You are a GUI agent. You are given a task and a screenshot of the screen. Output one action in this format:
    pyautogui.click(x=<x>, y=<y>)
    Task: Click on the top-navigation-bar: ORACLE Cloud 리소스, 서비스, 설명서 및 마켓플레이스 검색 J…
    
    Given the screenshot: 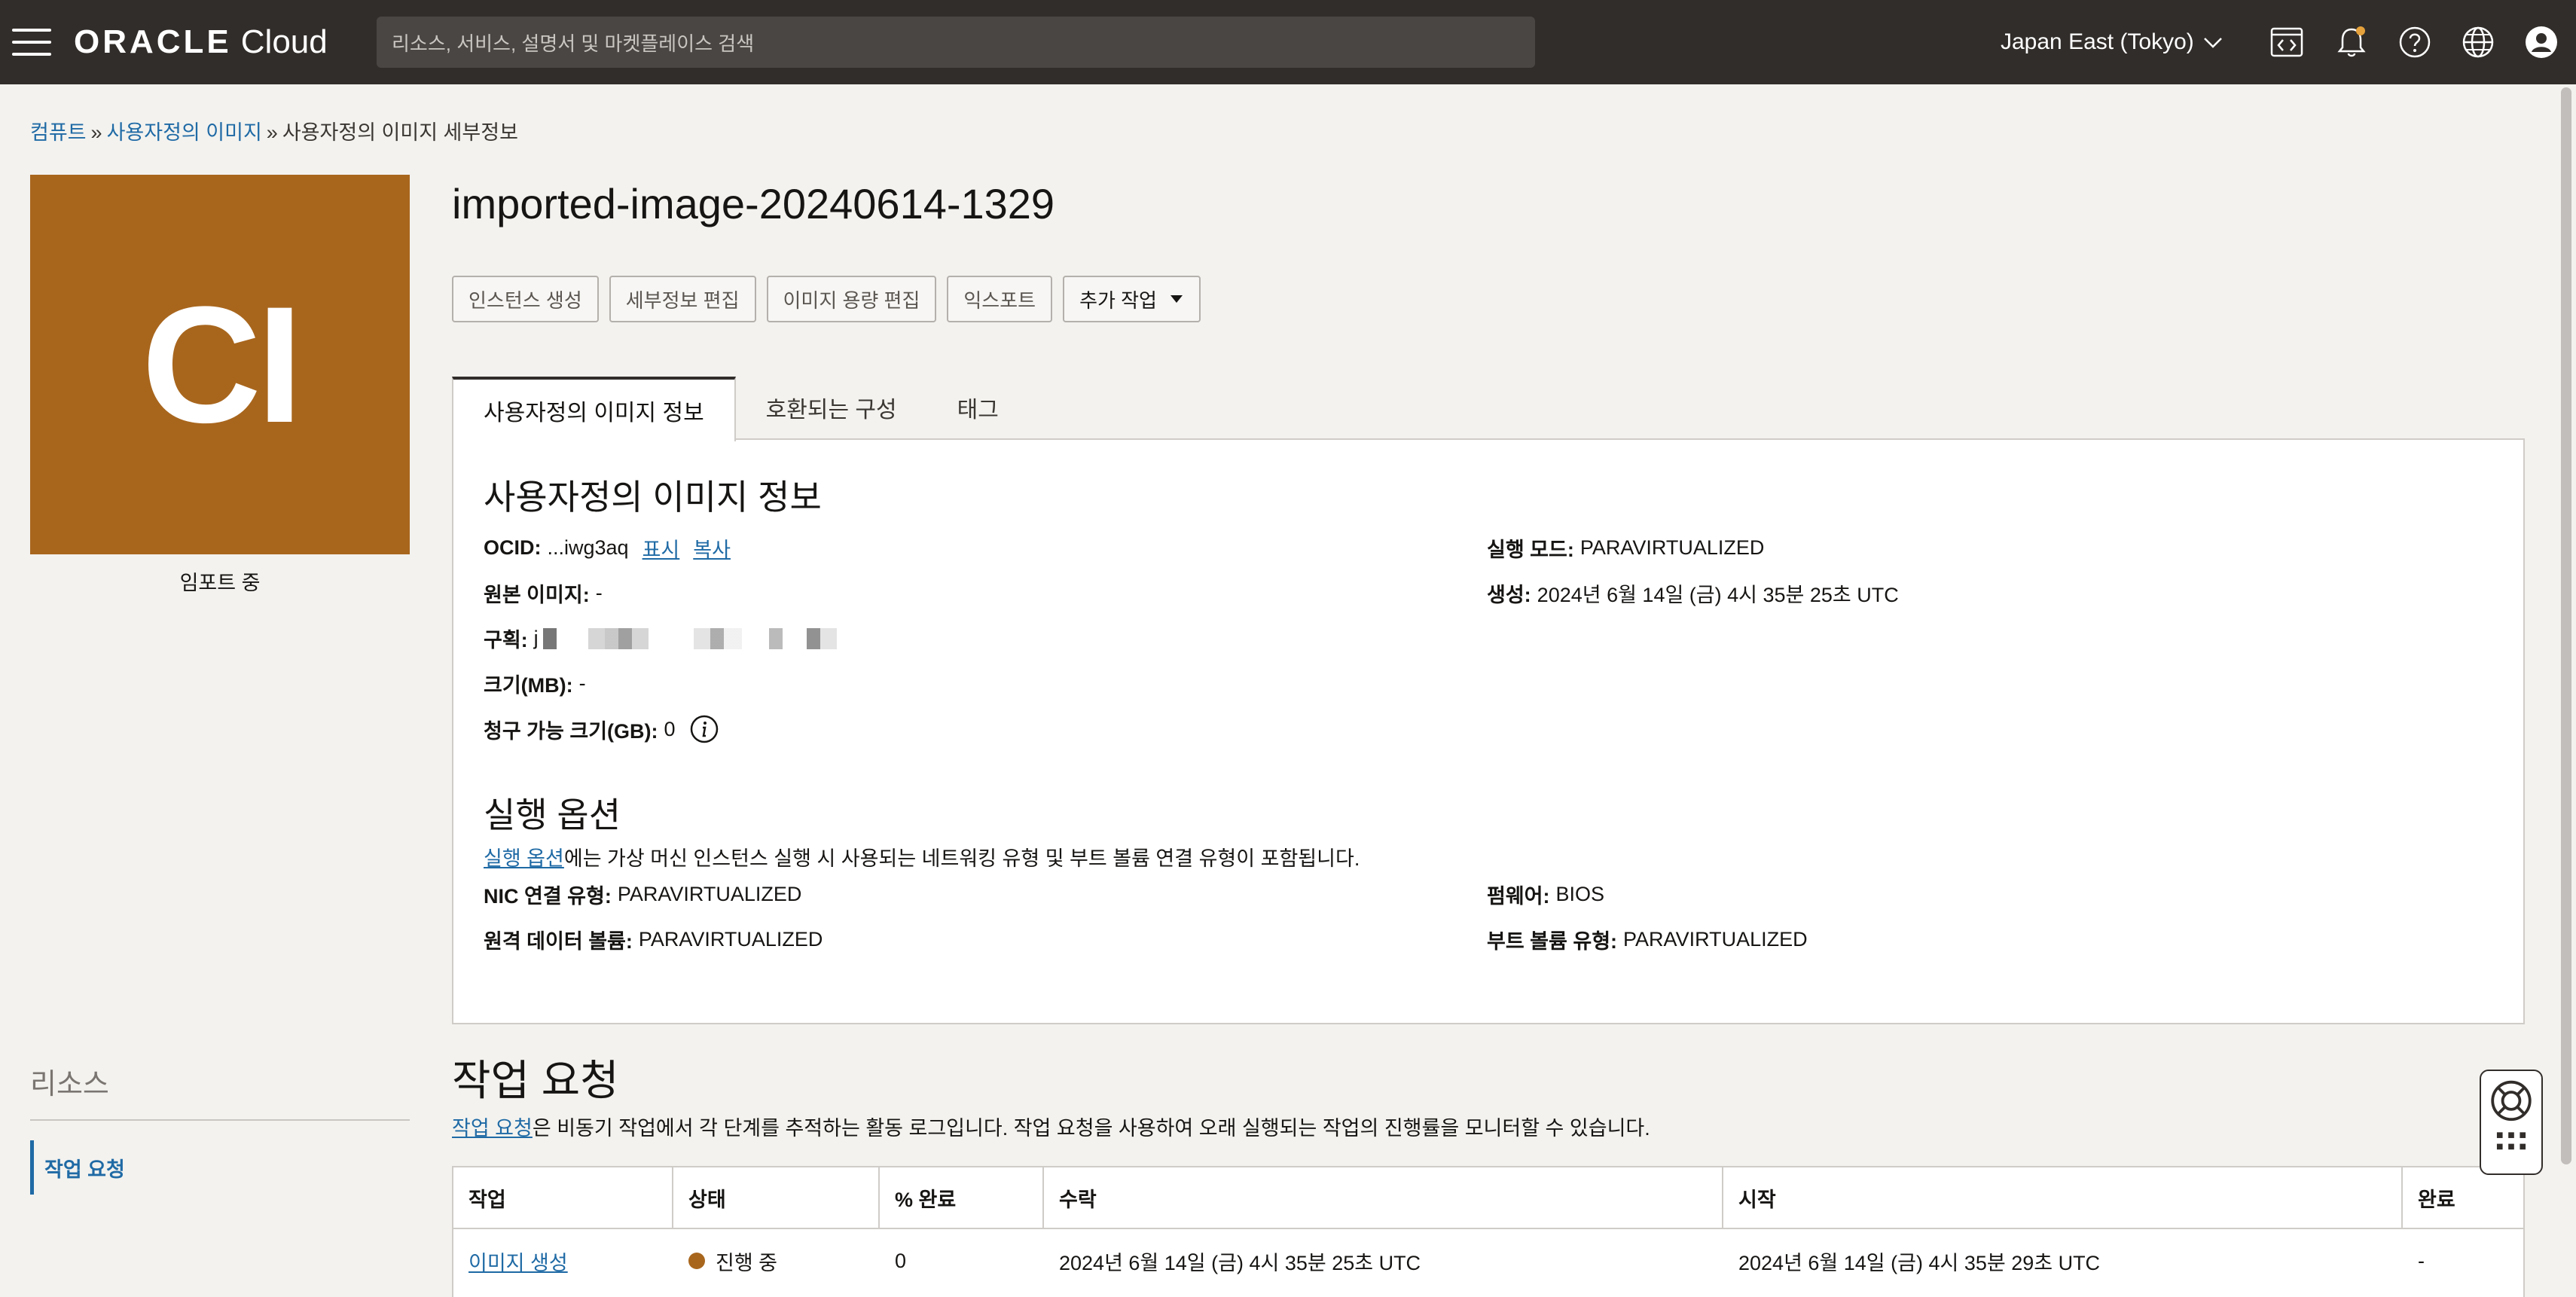 What is the action you would take?
    pyautogui.click(x=1288, y=42)
    